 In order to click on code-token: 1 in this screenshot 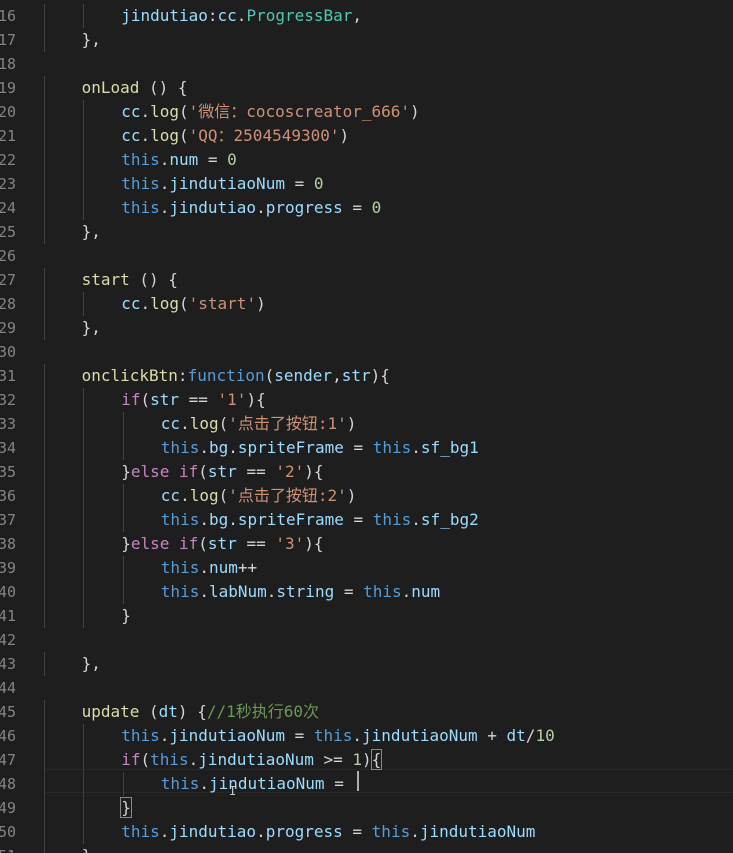, I will do `click(357, 759)`.